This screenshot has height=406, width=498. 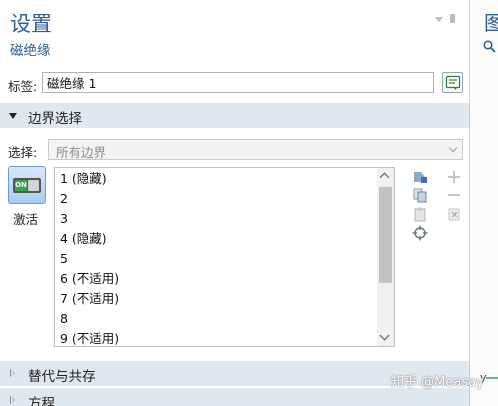 I want to click on switch-on-text: ON, so click(x=21, y=185).